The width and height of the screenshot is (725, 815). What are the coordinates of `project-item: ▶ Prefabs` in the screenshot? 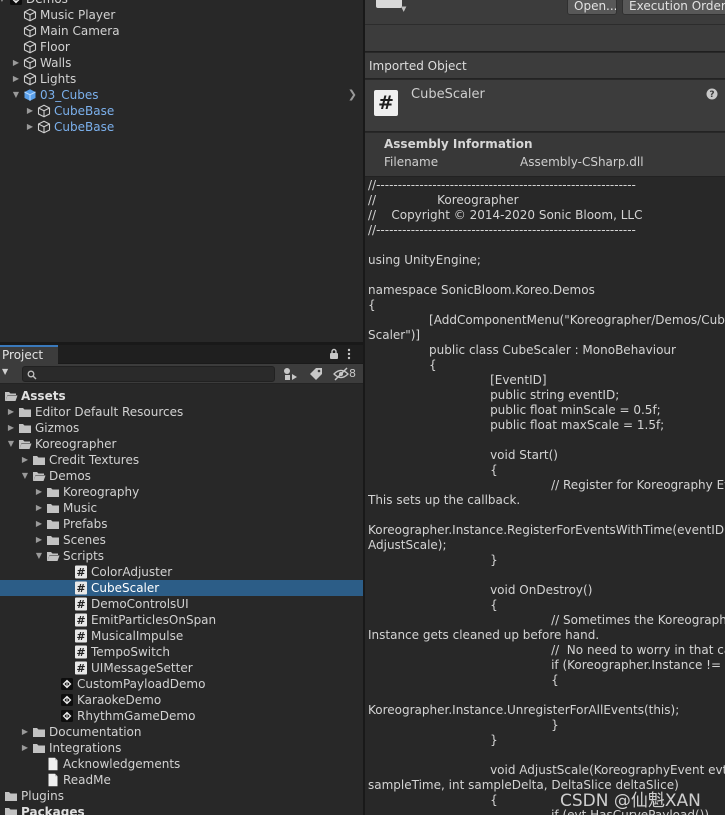 It's located at (181, 524).